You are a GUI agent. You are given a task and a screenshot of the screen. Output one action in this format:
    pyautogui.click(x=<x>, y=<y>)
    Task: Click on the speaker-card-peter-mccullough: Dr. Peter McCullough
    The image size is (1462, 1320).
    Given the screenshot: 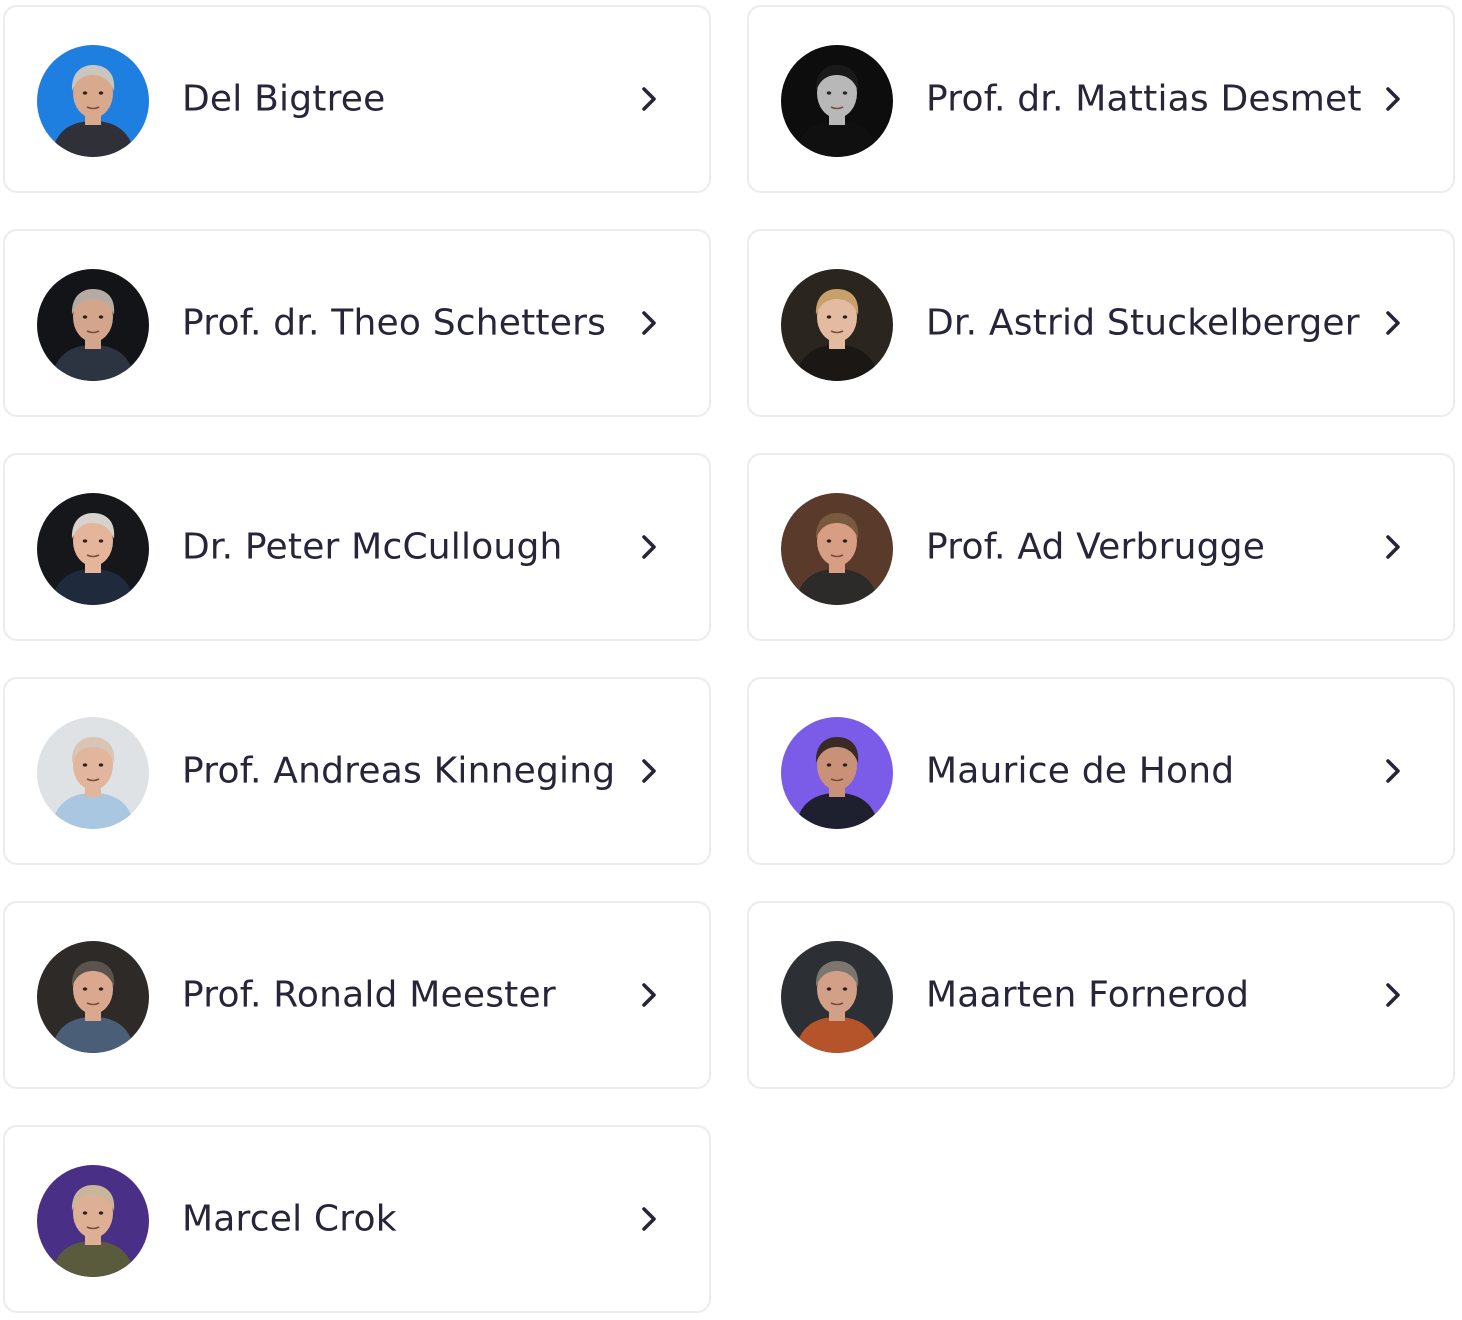 What is the action you would take?
    pyautogui.click(x=357, y=547)
    